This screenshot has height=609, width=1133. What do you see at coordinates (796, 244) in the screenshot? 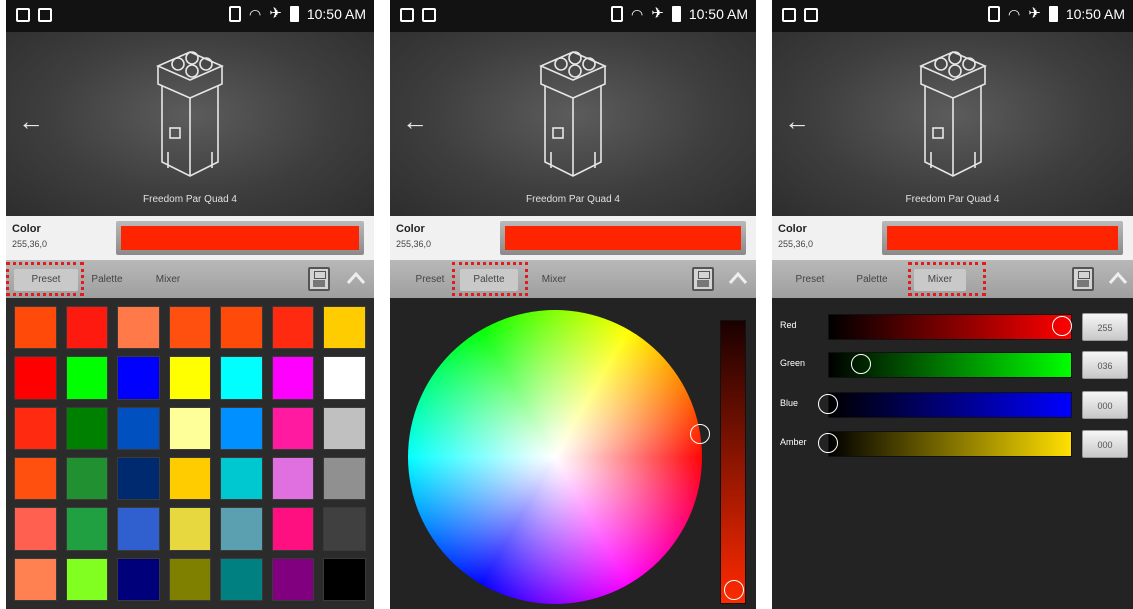
I see `color-value: 255,36,0` at bounding box center [796, 244].